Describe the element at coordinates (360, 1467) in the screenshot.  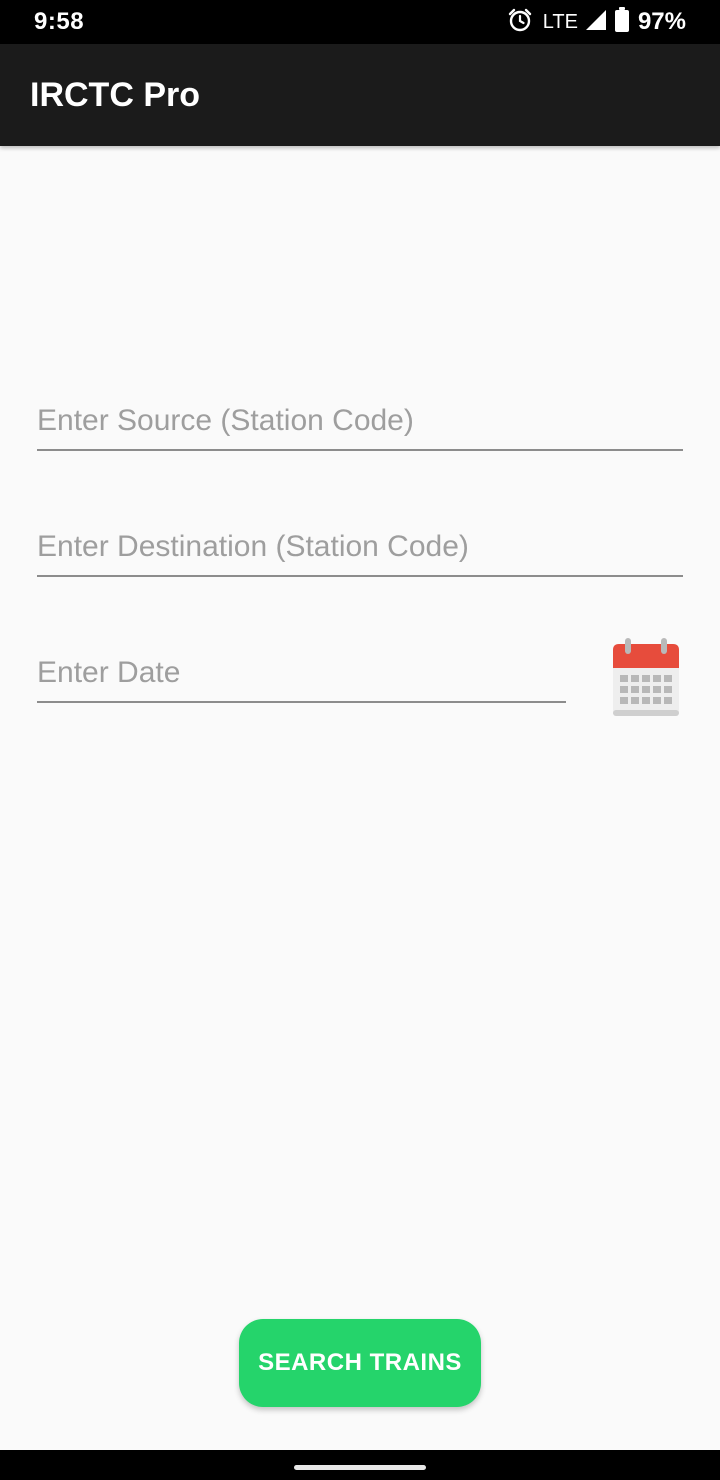
I see `home-gesture-handle` at that location.